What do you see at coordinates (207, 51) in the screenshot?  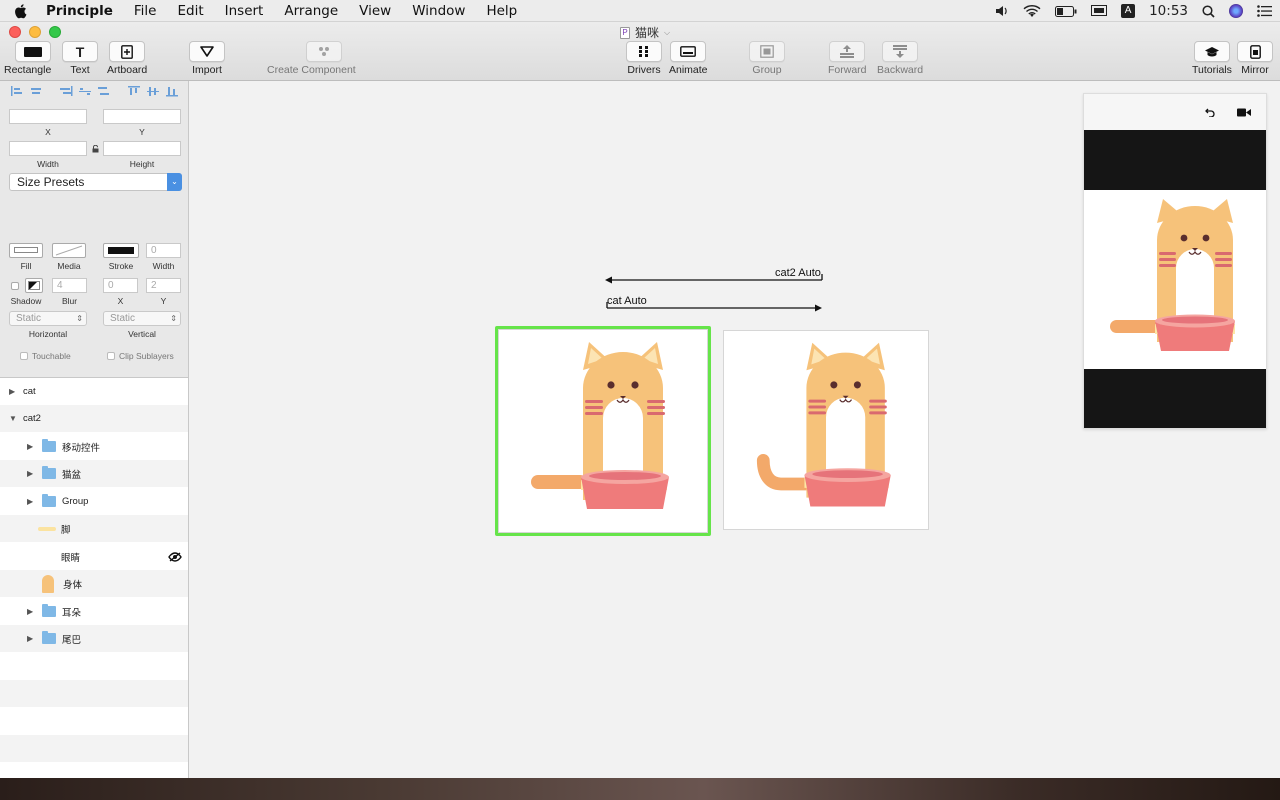 I see `import-button` at bounding box center [207, 51].